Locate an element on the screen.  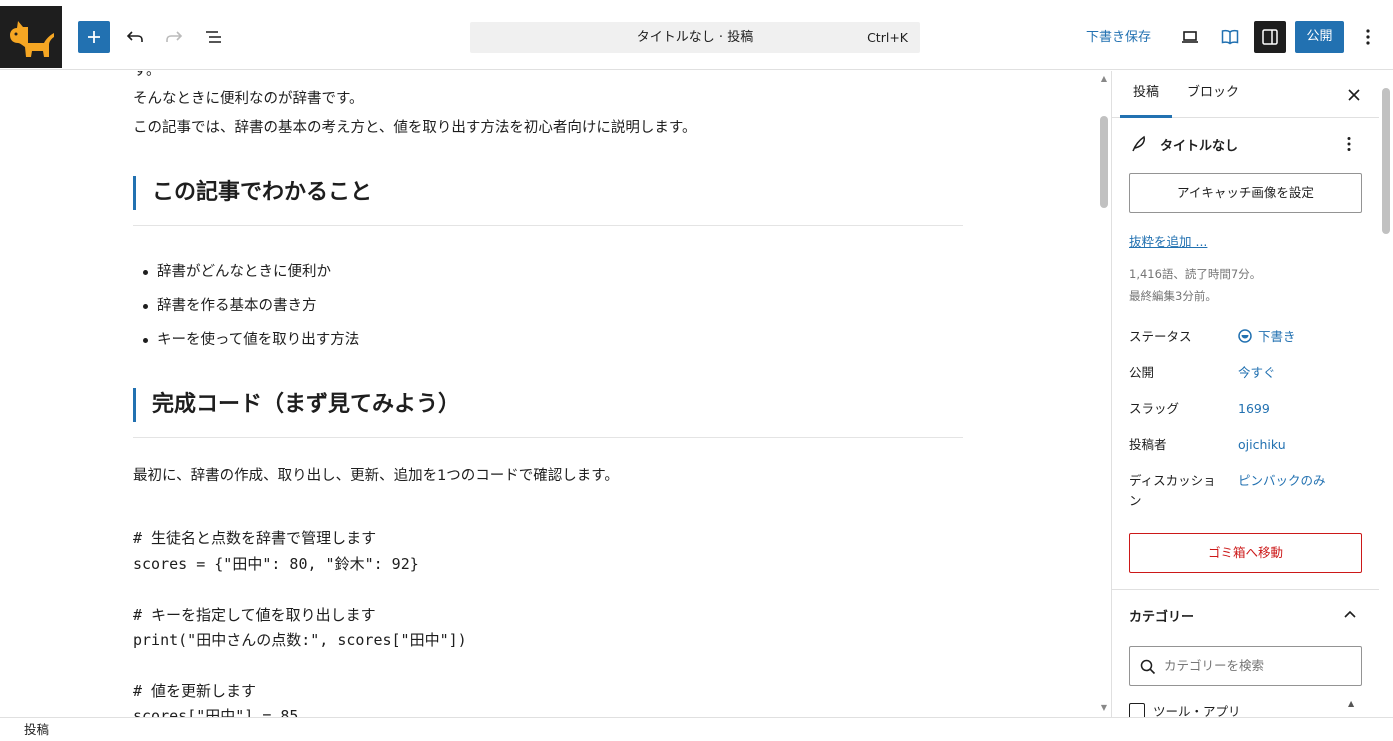
preview-button is located at coordinates (1190, 37).